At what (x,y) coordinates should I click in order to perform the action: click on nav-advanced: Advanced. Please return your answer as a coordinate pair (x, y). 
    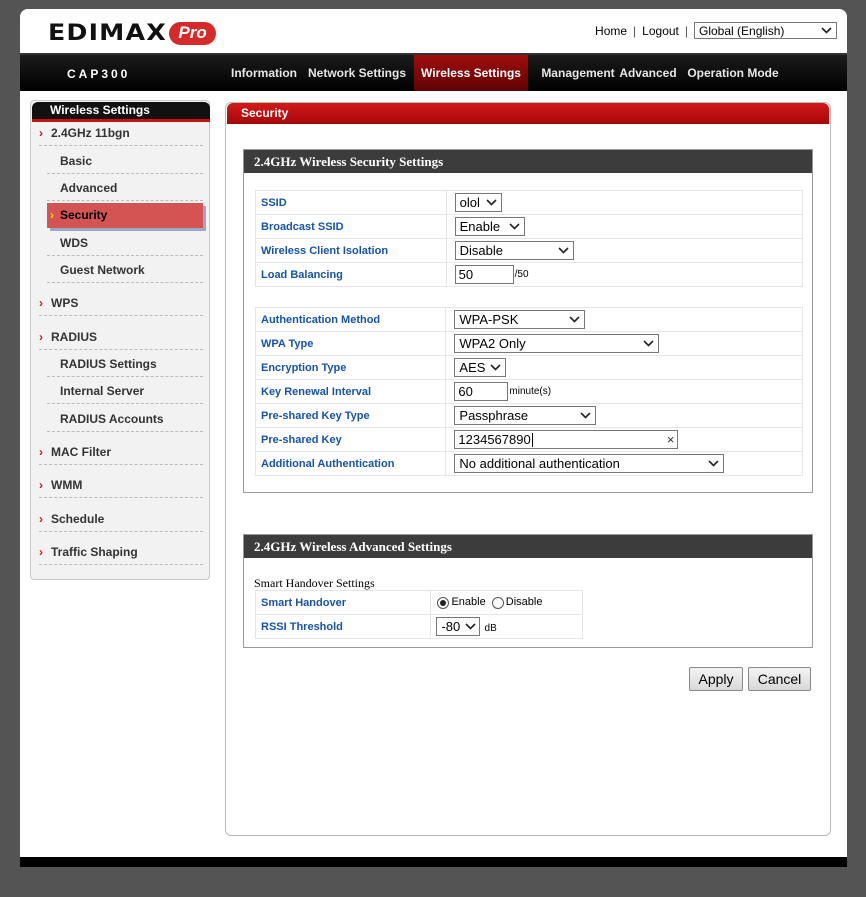
    Looking at the image, I should click on (648, 73).